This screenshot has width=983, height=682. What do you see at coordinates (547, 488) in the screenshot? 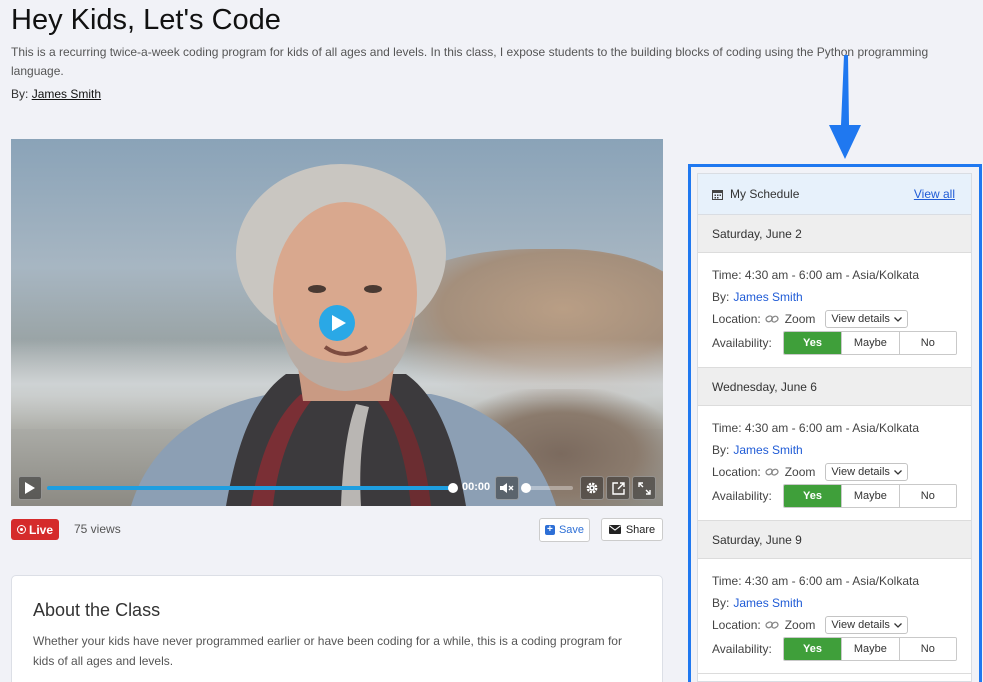
I see `volume-slider` at bounding box center [547, 488].